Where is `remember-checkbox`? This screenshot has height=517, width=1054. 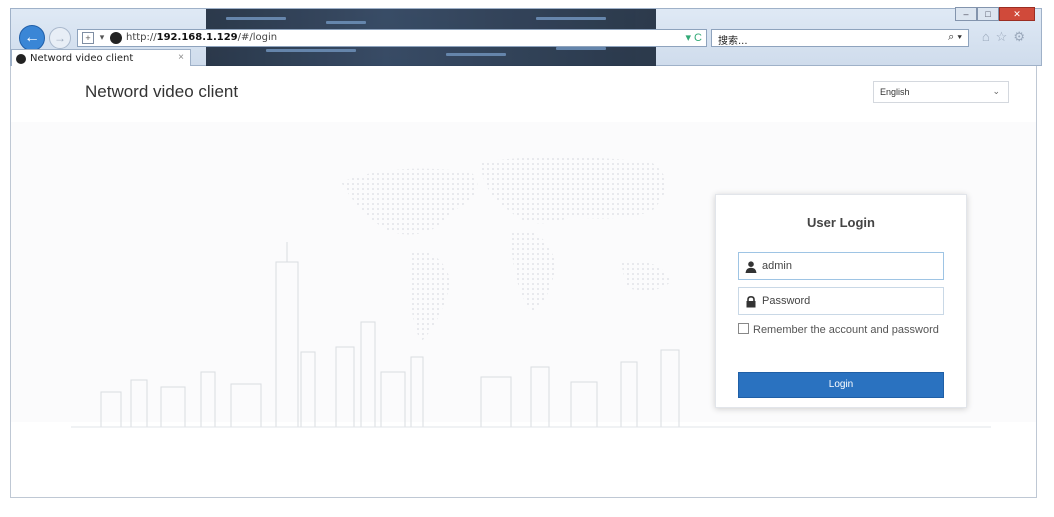 remember-checkbox is located at coordinates (743, 328).